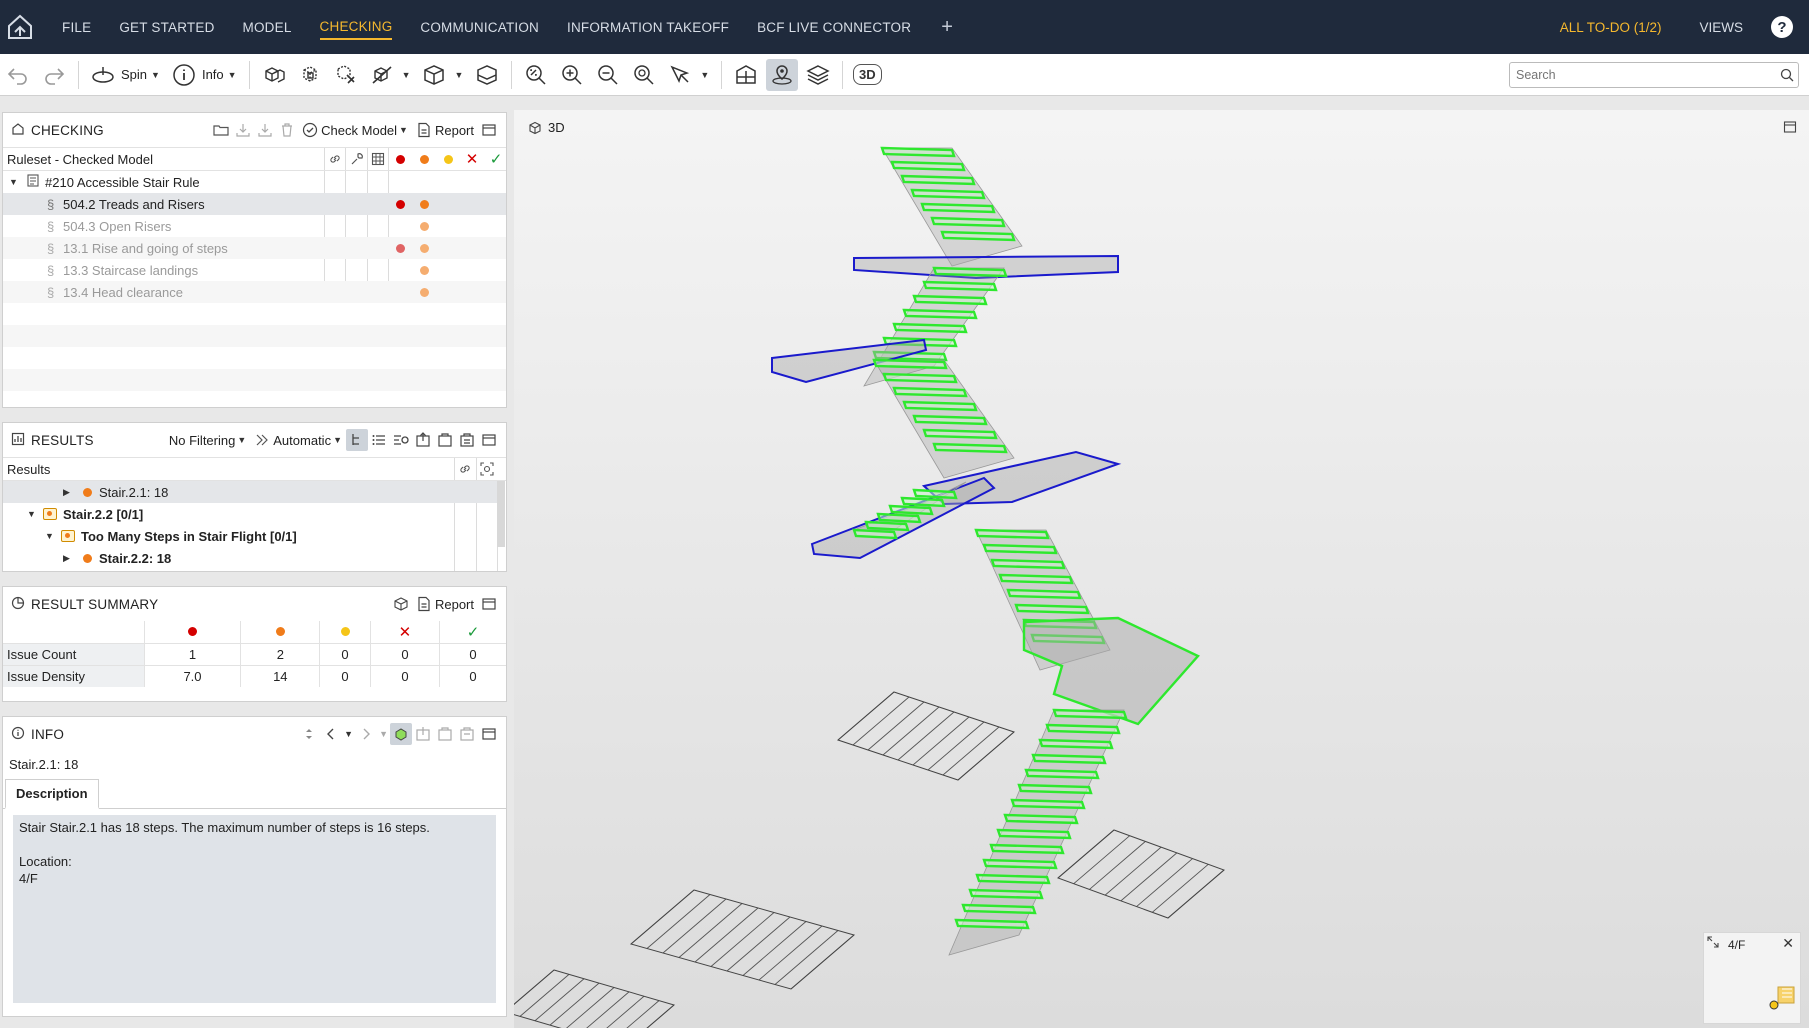  Describe the element at coordinates (1788, 943) in the screenshot. I see `minimap-close-icon: ✕` at that location.